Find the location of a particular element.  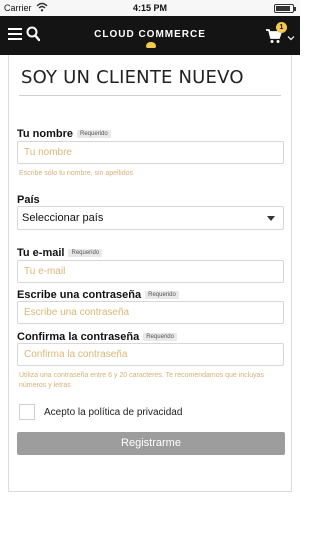

confirm-password-label-text: Confirma la contraseña is located at coordinates (78, 337).